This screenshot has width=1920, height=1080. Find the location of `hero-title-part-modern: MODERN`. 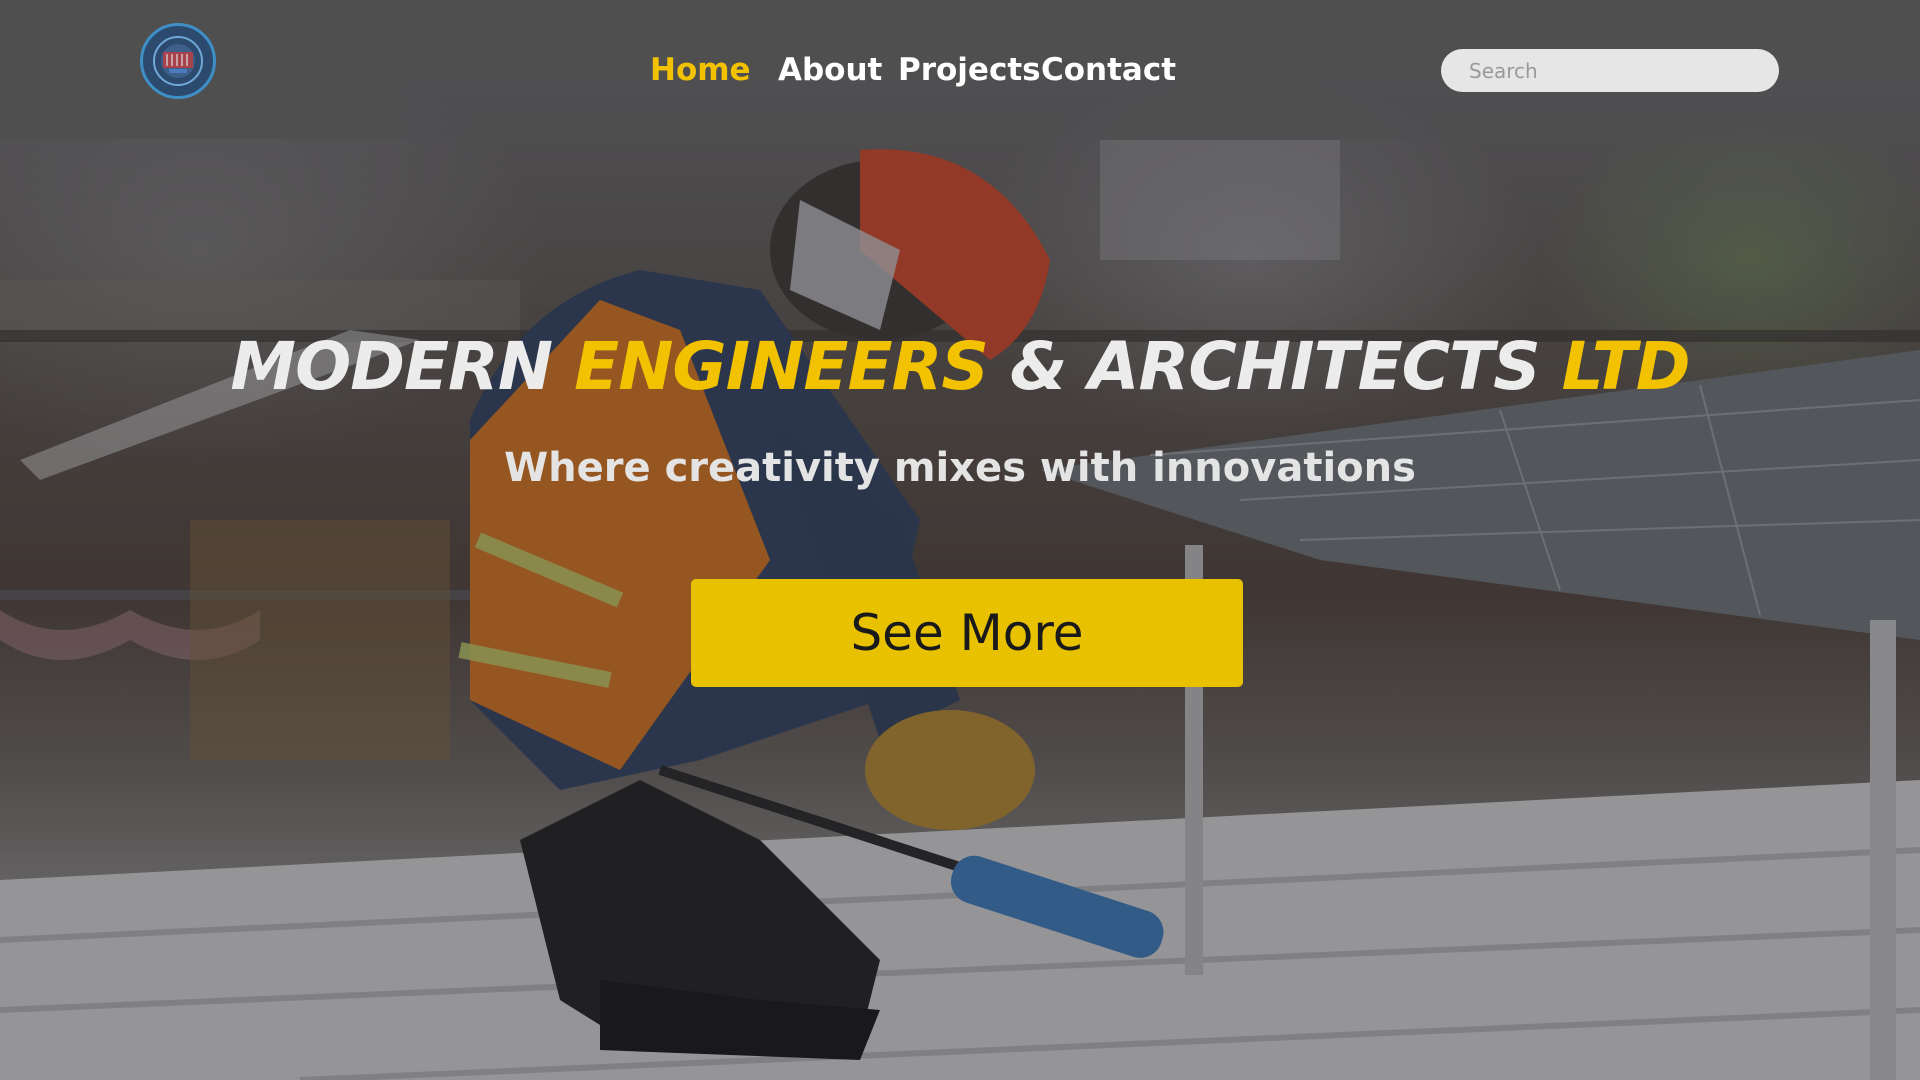

hero-title-part-modern: MODERN is located at coordinates (402, 366).